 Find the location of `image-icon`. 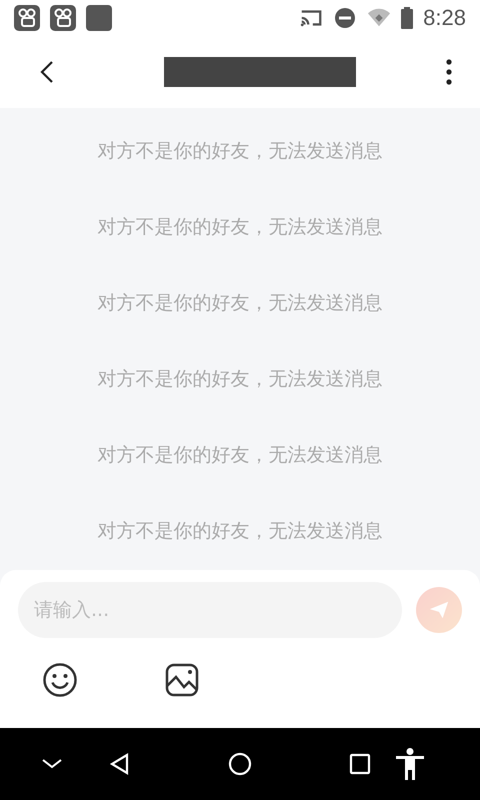

image-icon is located at coordinates (182, 680).